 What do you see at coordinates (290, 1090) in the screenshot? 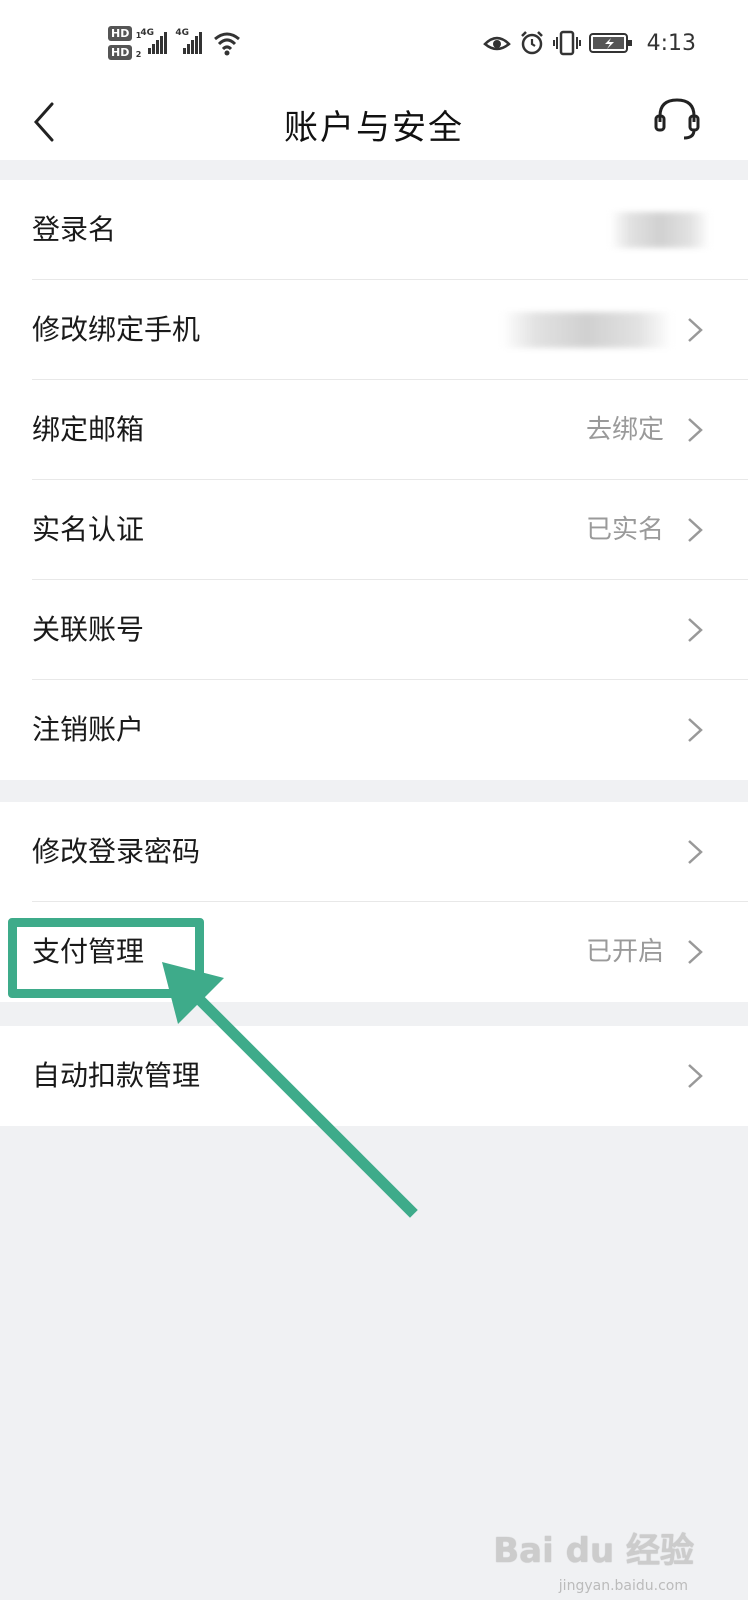
I see `arrow-pointer-icon` at bounding box center [290, 1090].